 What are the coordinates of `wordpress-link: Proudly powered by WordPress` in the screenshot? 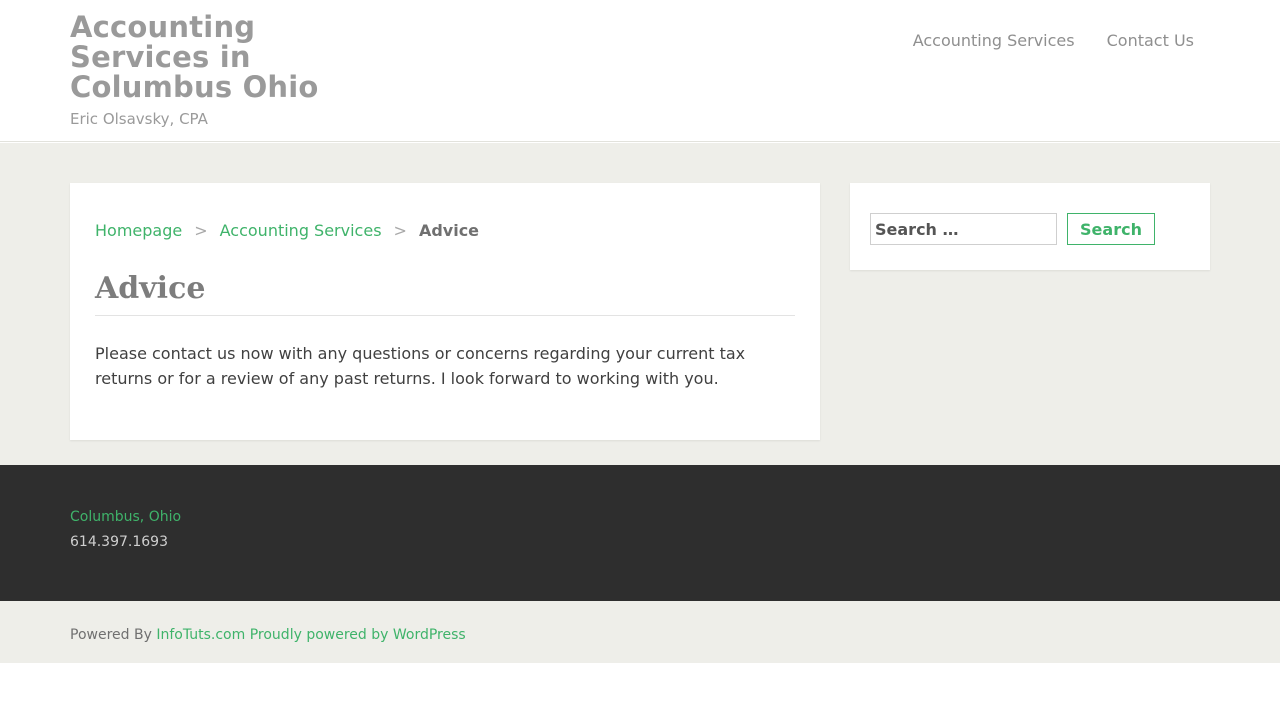 It's located at (358, 635).